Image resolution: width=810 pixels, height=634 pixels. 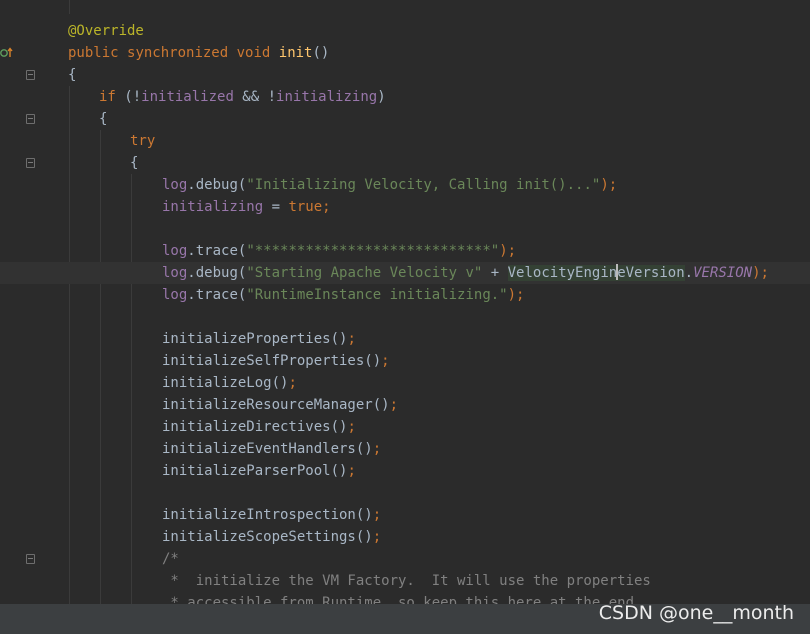 What do you see at coordinates (128, 97) in the screenshot?
I see `punctuation: (!` at bounding box center [128, 97].